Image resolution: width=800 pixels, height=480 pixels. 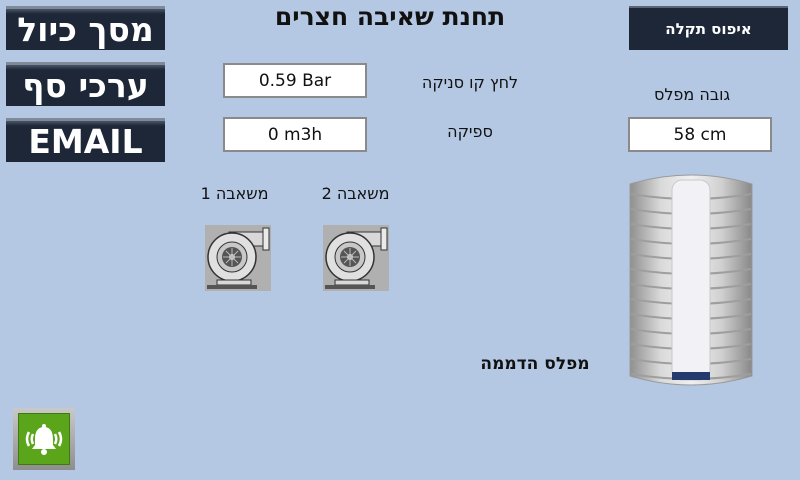 I want to click on calibration-screen-button: מסך כיול, so click(x=85, y=28).